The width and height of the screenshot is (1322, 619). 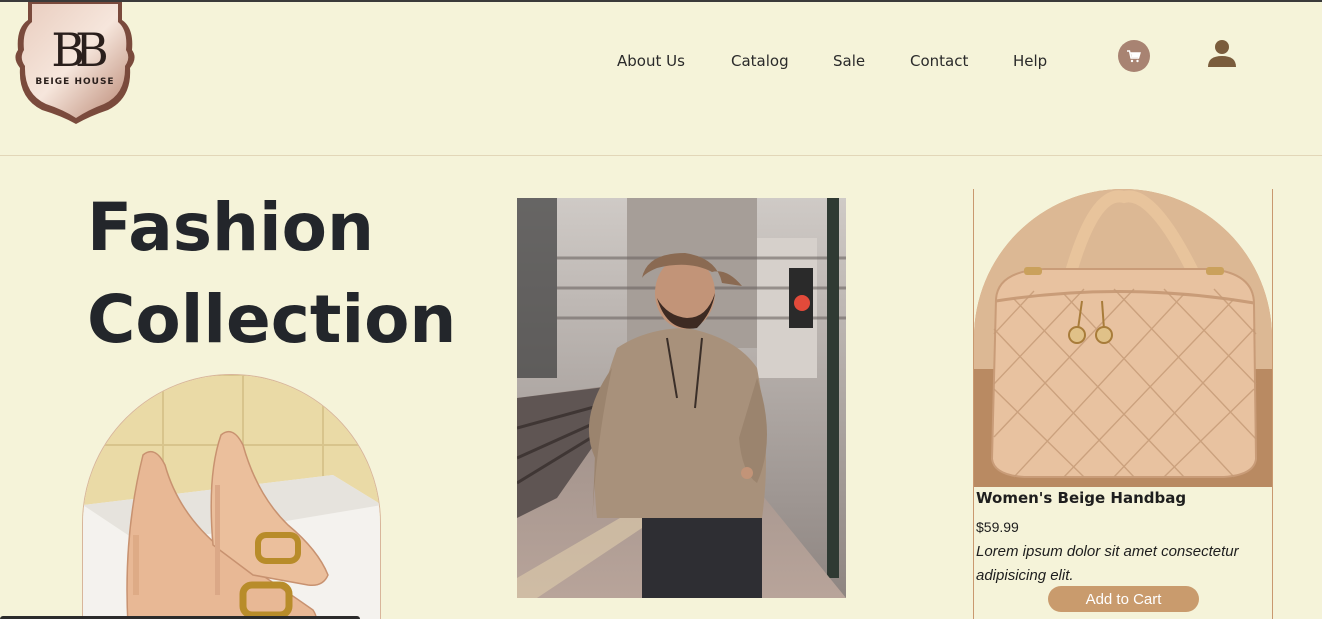 What do you see at coordinates (74, 82) in the screenshot?
I see `brand-name: BEIGE HOUSE` at bounding box center [74, 82].